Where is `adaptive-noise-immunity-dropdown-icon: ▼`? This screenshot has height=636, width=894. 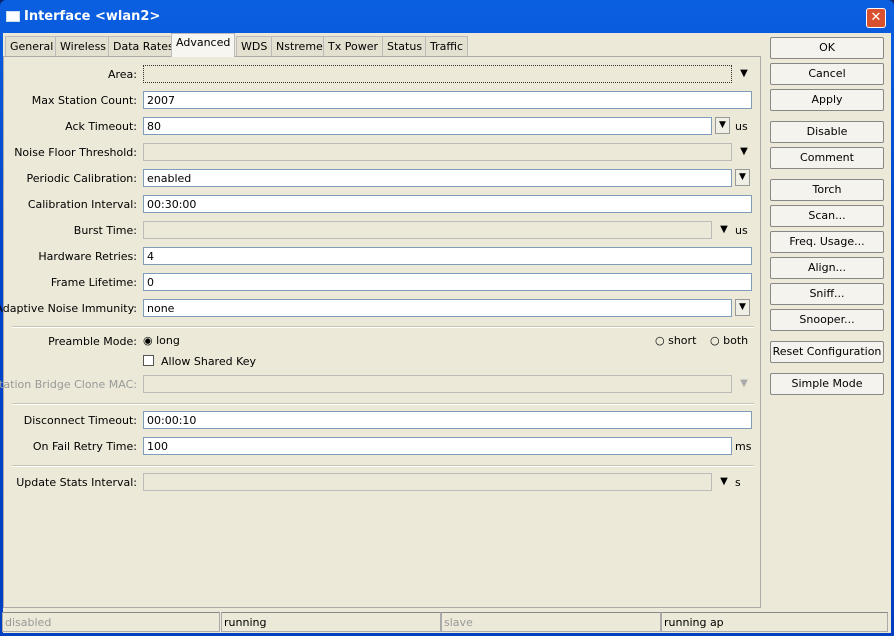
adaptive-noise-immunity-dropdown-icon: ▼ is located at coordinates (742, 307).